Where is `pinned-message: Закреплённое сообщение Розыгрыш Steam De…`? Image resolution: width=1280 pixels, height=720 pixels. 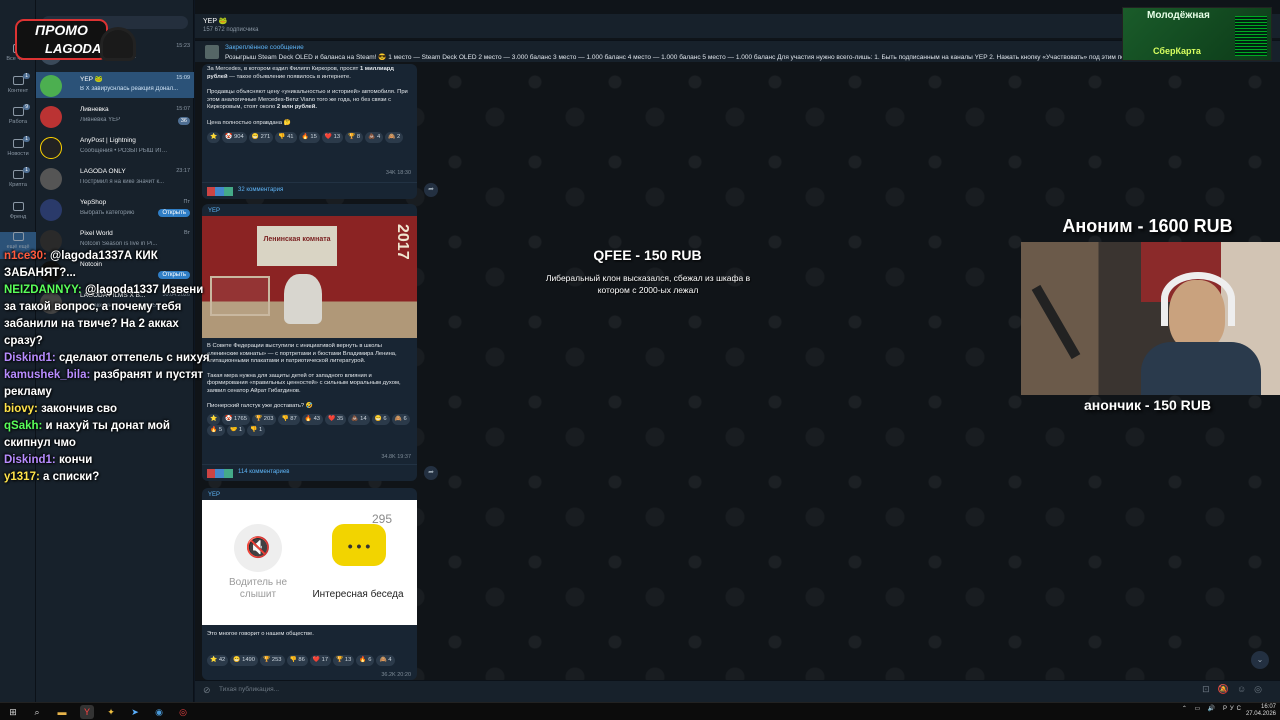
pinned-message: Закреплённое сообщение Розыгрыш Steam De… is located at coordinates (737, 51).